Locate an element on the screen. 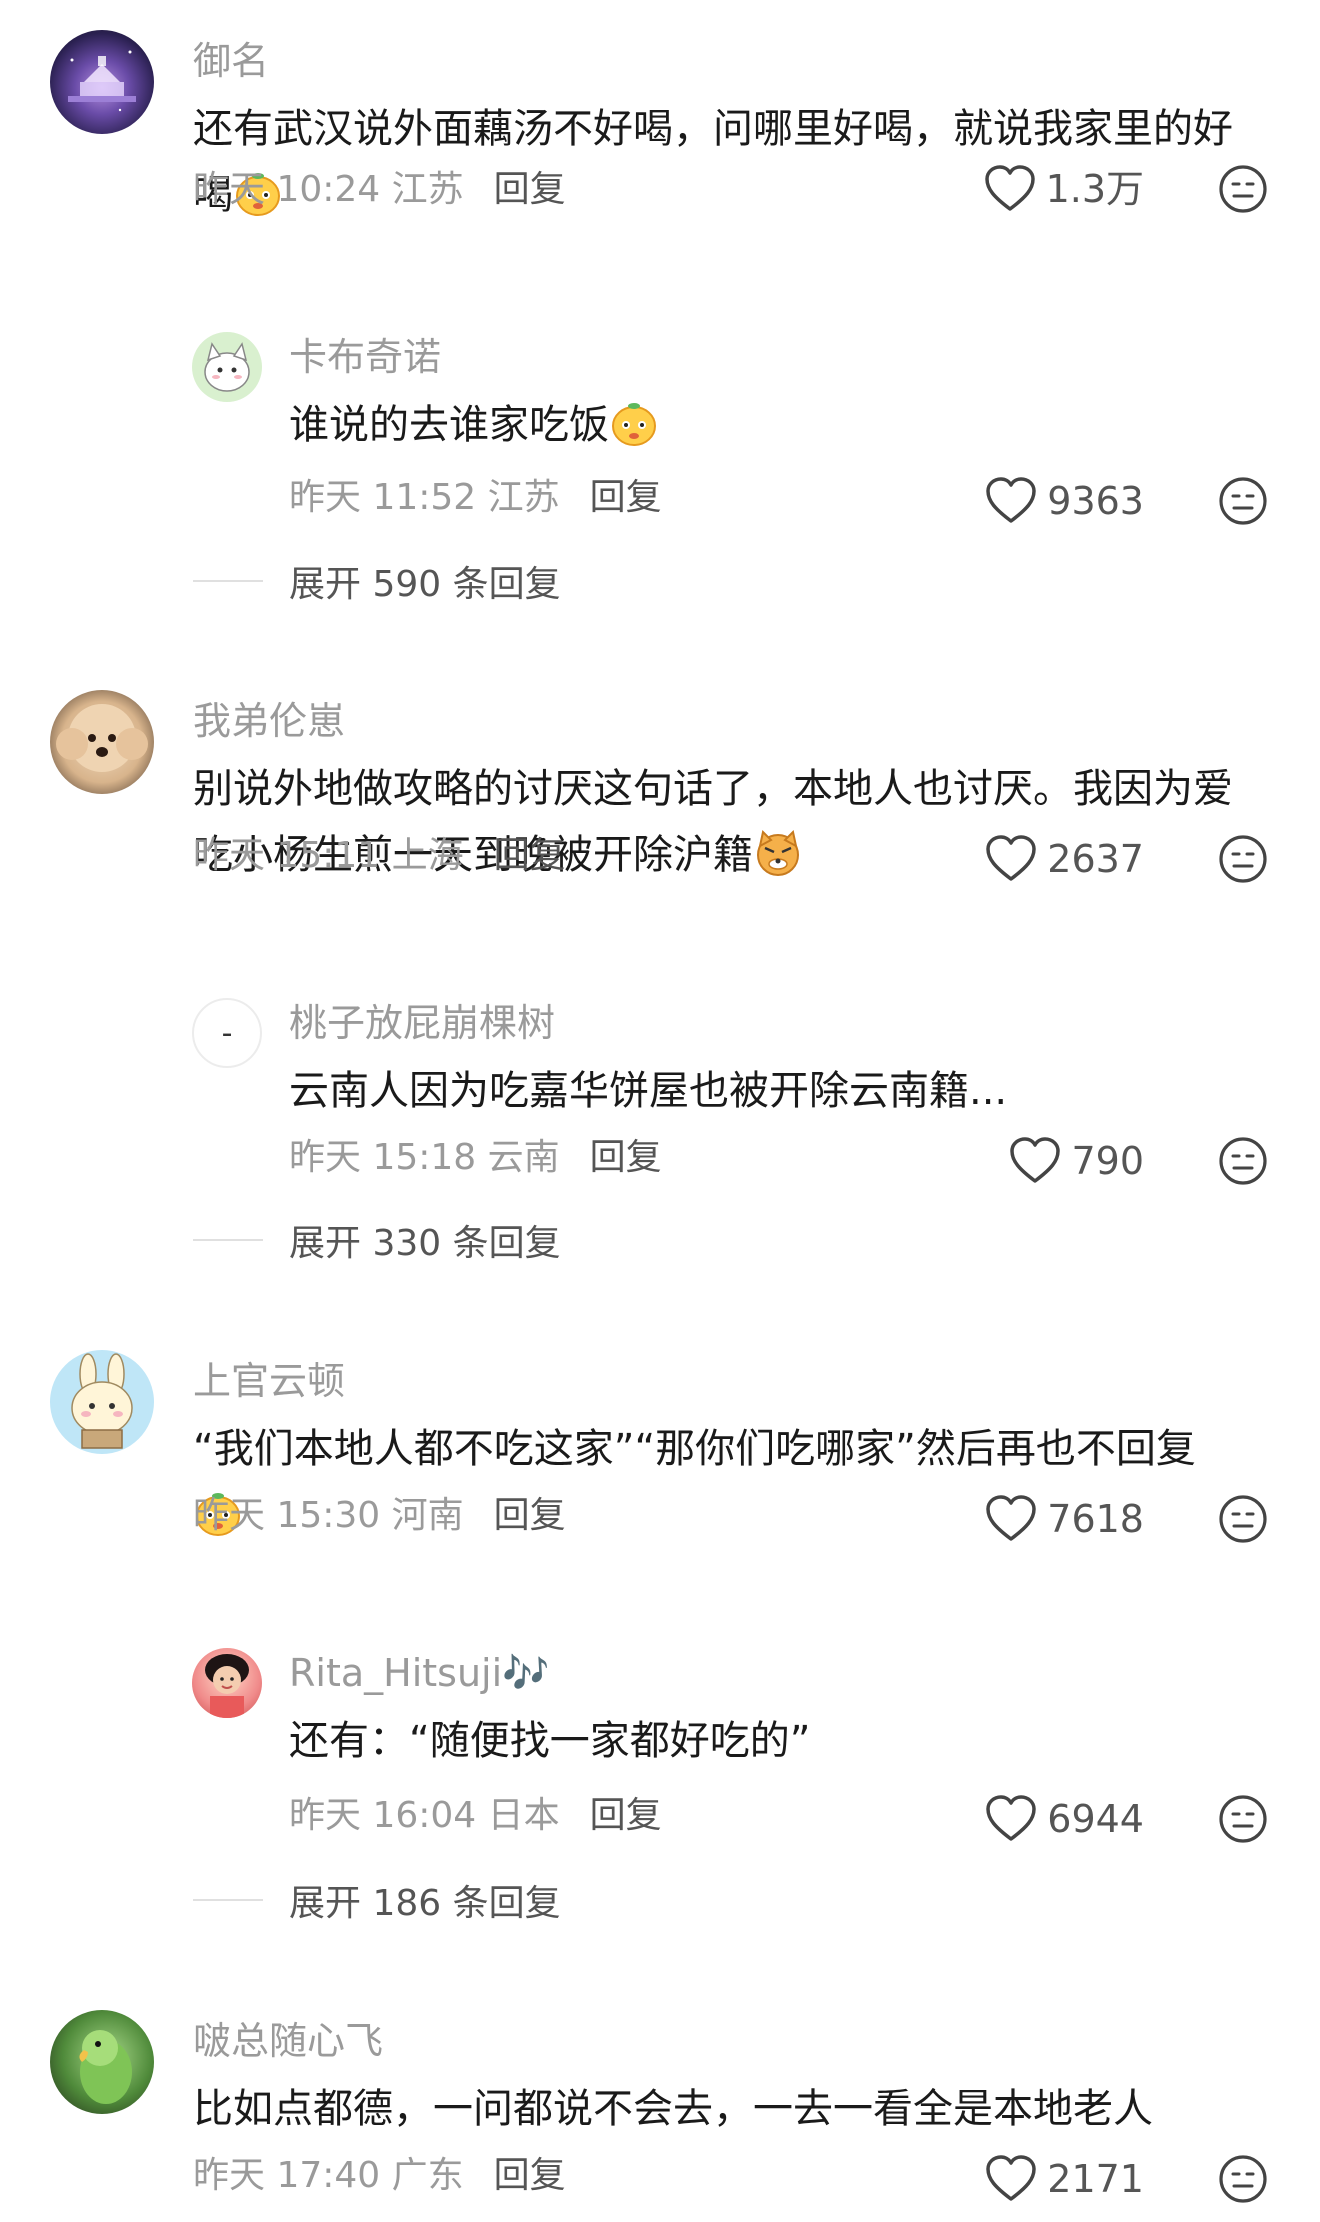 The image size is (1320, 2222). reply-author: Rita_Hitsuji🎶 is located at coordinates (419, 1673).